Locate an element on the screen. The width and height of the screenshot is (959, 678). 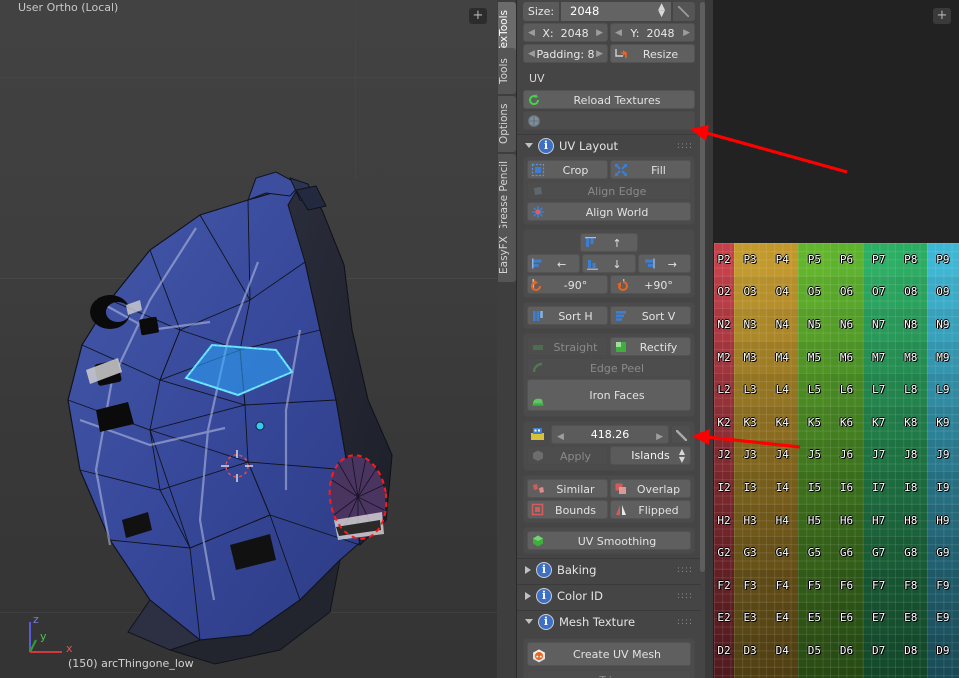
uv-grid-cell: O6 is located at coordinates (846, 292).